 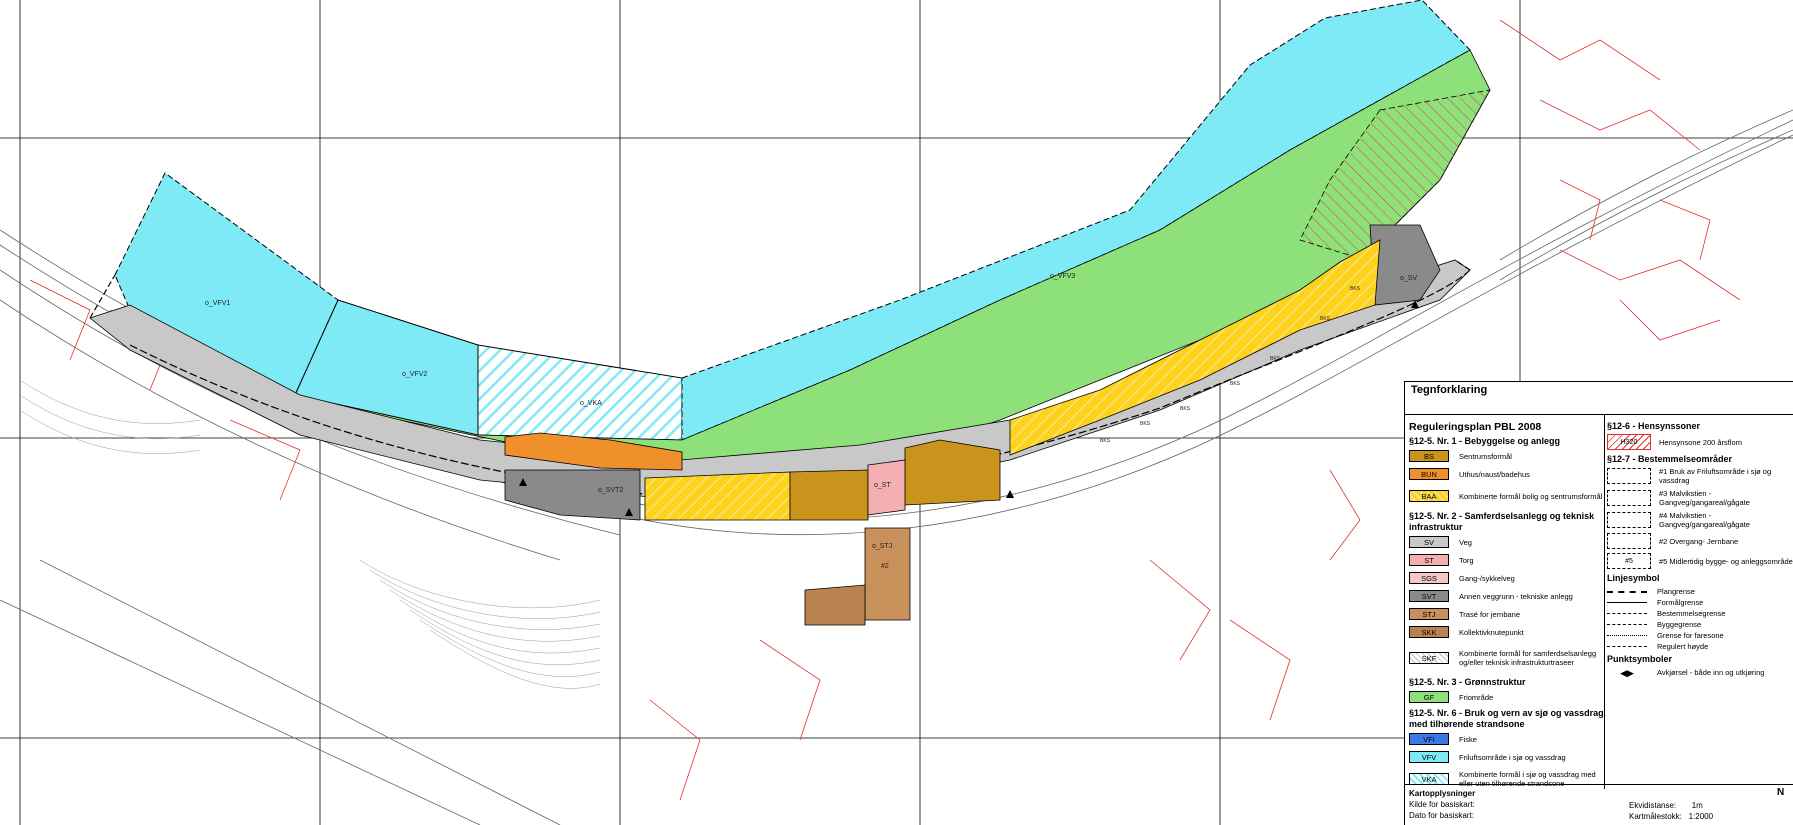 I want to click on legend-line-formalgrense: Formålgrense, so click(x=1700, y=602).